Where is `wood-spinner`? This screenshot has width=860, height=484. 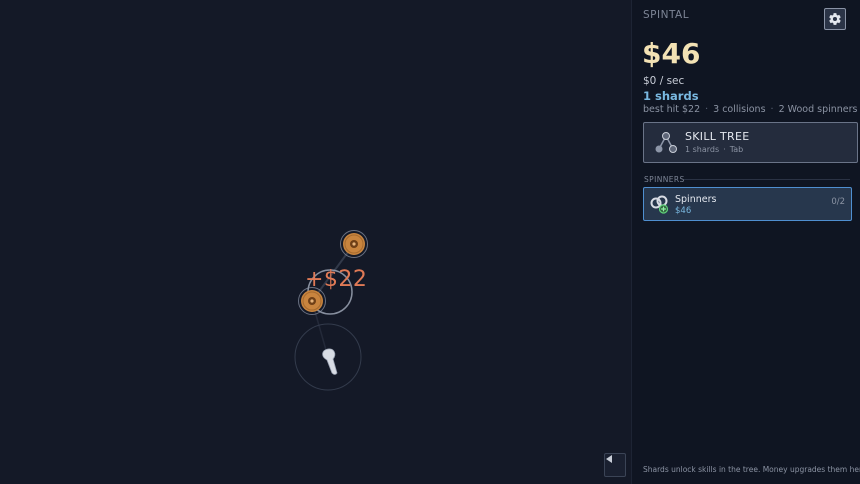
wood-spinner is located at coordinates (354, 244).